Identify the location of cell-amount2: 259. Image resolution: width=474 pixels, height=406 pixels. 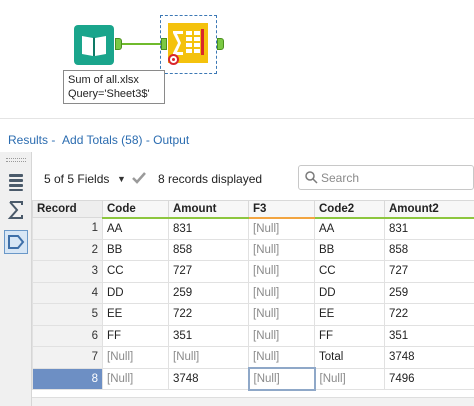
(429, 292).